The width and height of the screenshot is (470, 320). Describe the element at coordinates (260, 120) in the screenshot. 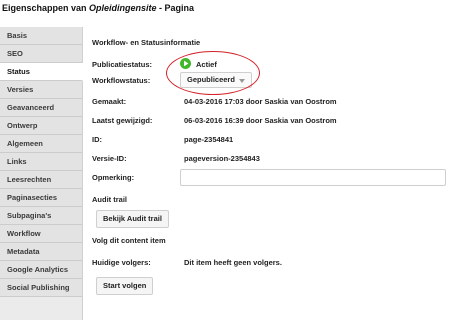

I see `modified-value: 06-03-2016 16:39 door Saskia van Oostrom` at that location.